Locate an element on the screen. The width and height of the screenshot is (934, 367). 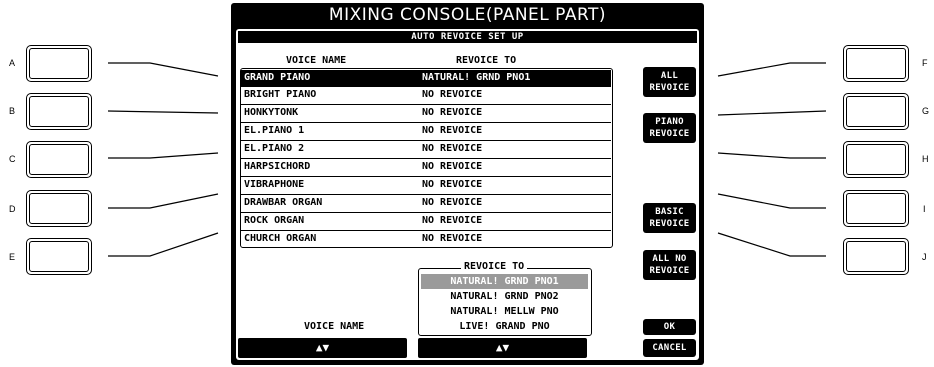
panel-button-f is located at coordinates (876, 63).